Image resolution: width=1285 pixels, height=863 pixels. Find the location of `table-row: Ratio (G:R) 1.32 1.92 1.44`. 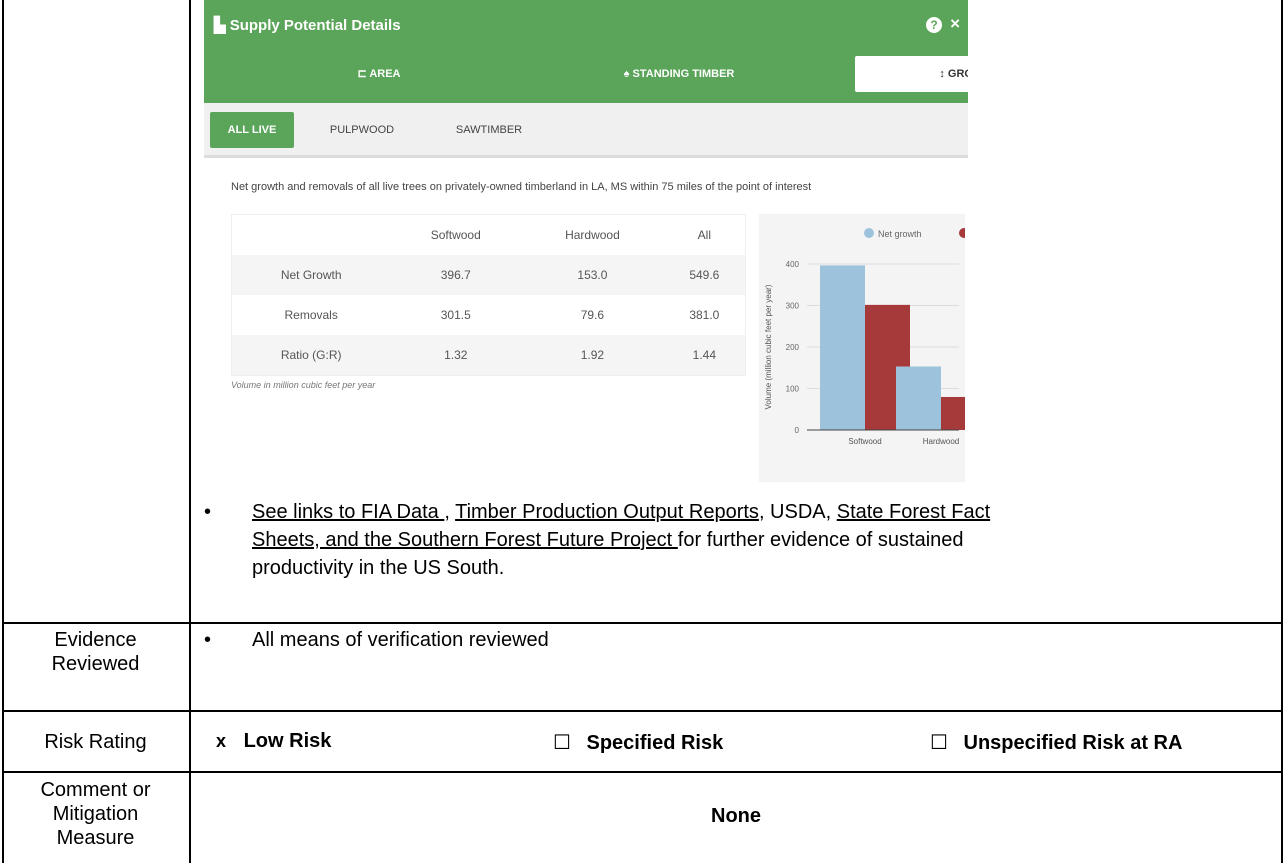

table-row: Ratio (G:R) 1.32 1.92 1.44 is located at coordinates (488, 355).